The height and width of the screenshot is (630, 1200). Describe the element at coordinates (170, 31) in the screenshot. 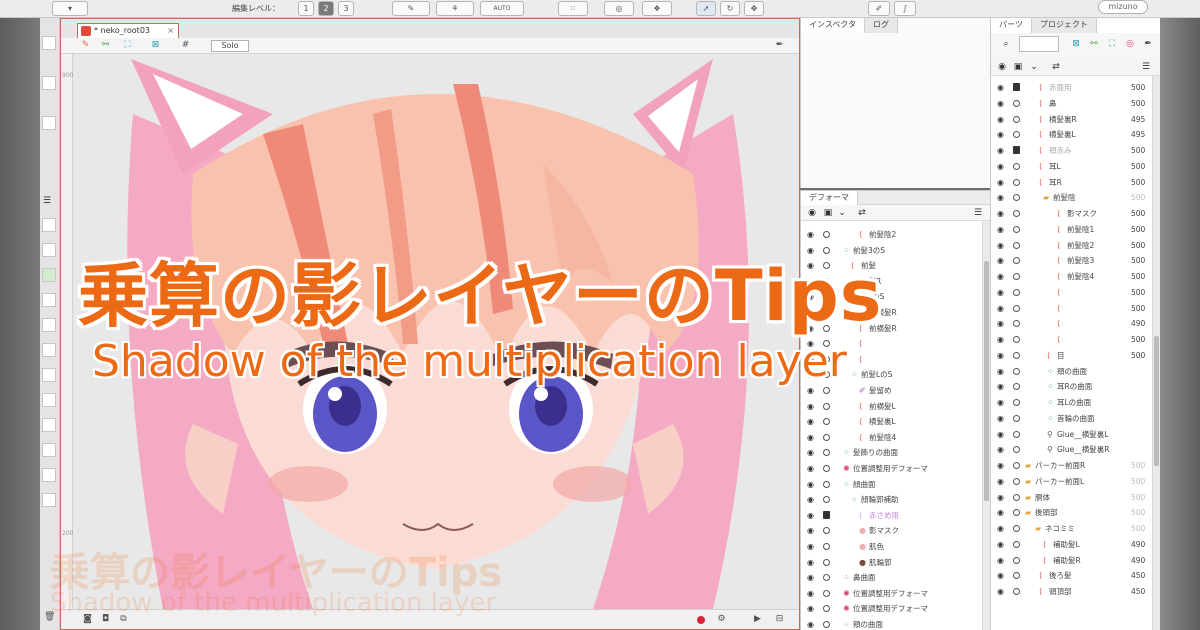

I see `close-icon: ×` at that location.